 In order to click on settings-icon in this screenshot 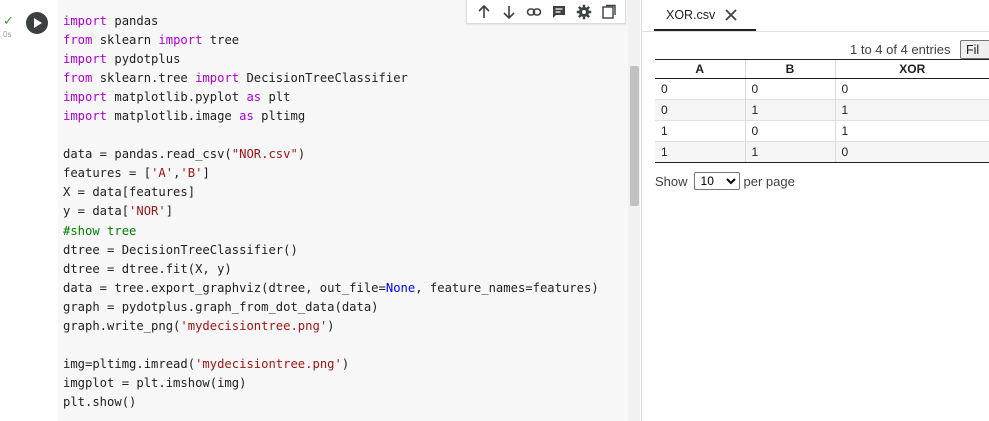, I will do `click(583, 11)`.